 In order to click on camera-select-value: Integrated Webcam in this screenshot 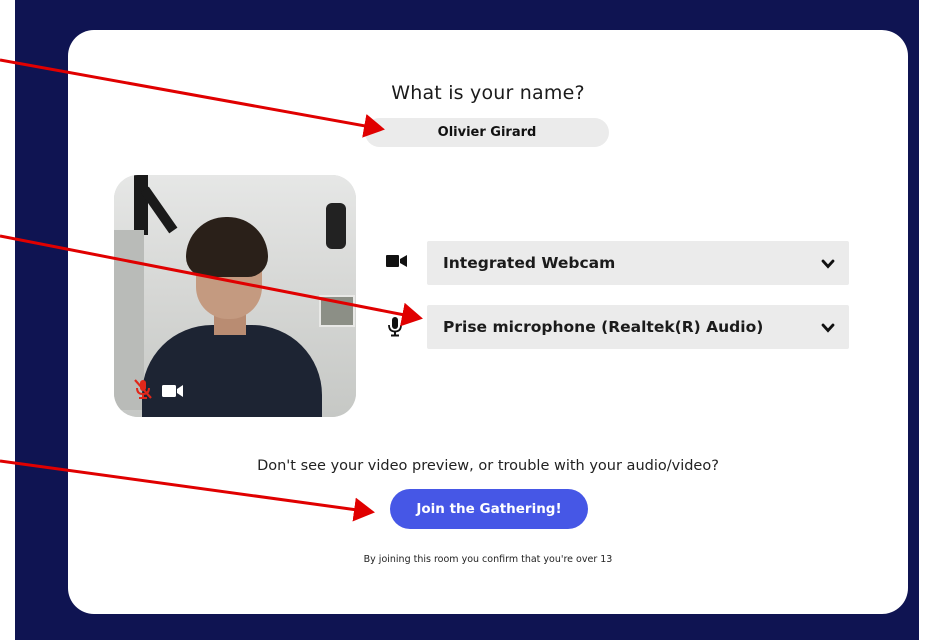, I will do `click(529, 263)`.